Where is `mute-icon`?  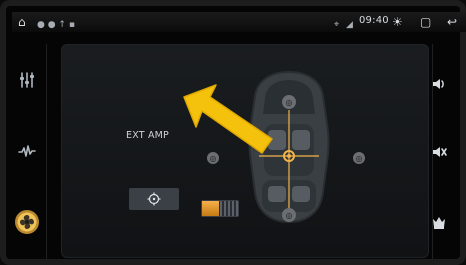 mute-icon is located at coordinates (439, 152).